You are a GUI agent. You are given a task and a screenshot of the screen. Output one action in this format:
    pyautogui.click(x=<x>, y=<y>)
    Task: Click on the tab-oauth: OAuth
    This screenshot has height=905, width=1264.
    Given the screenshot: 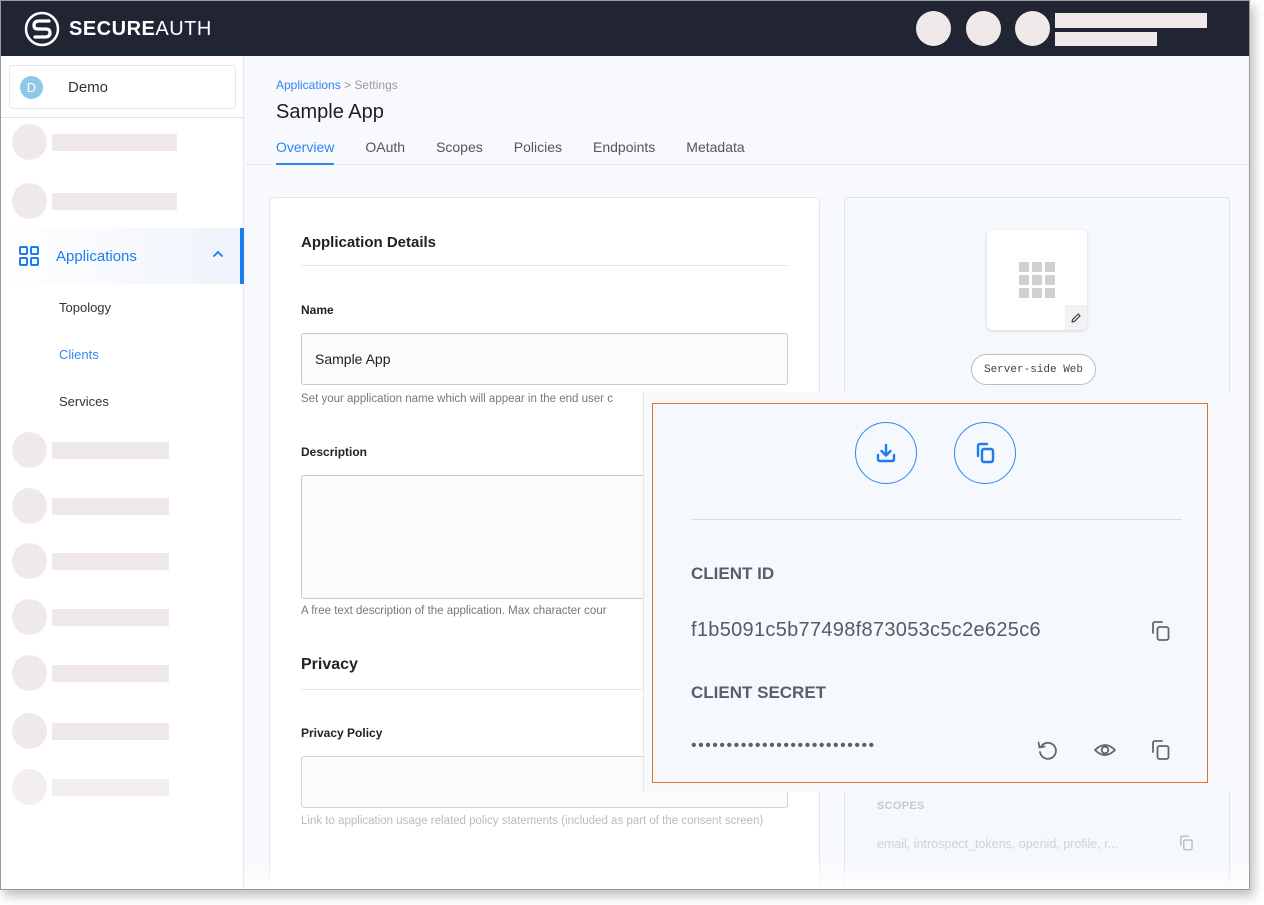 What is the action you would take?
    pyautogui.click(x=385, y=152)
    